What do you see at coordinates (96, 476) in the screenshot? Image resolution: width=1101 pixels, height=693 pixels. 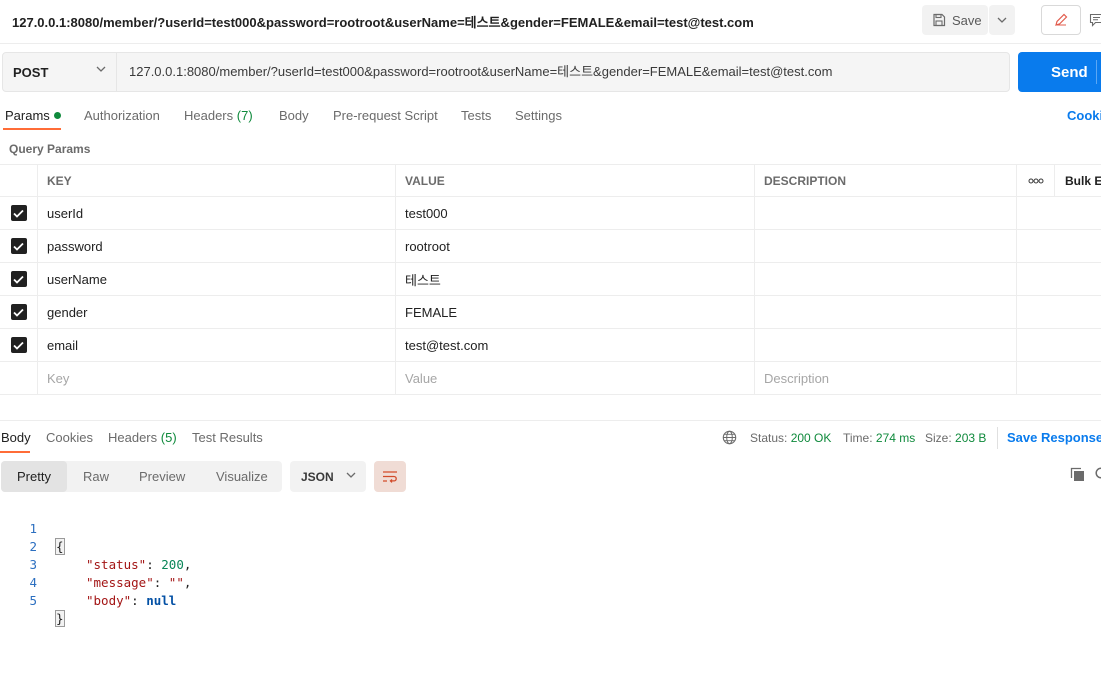 I see `view-tab-raw: Raw` at bounding box center [96, 476].